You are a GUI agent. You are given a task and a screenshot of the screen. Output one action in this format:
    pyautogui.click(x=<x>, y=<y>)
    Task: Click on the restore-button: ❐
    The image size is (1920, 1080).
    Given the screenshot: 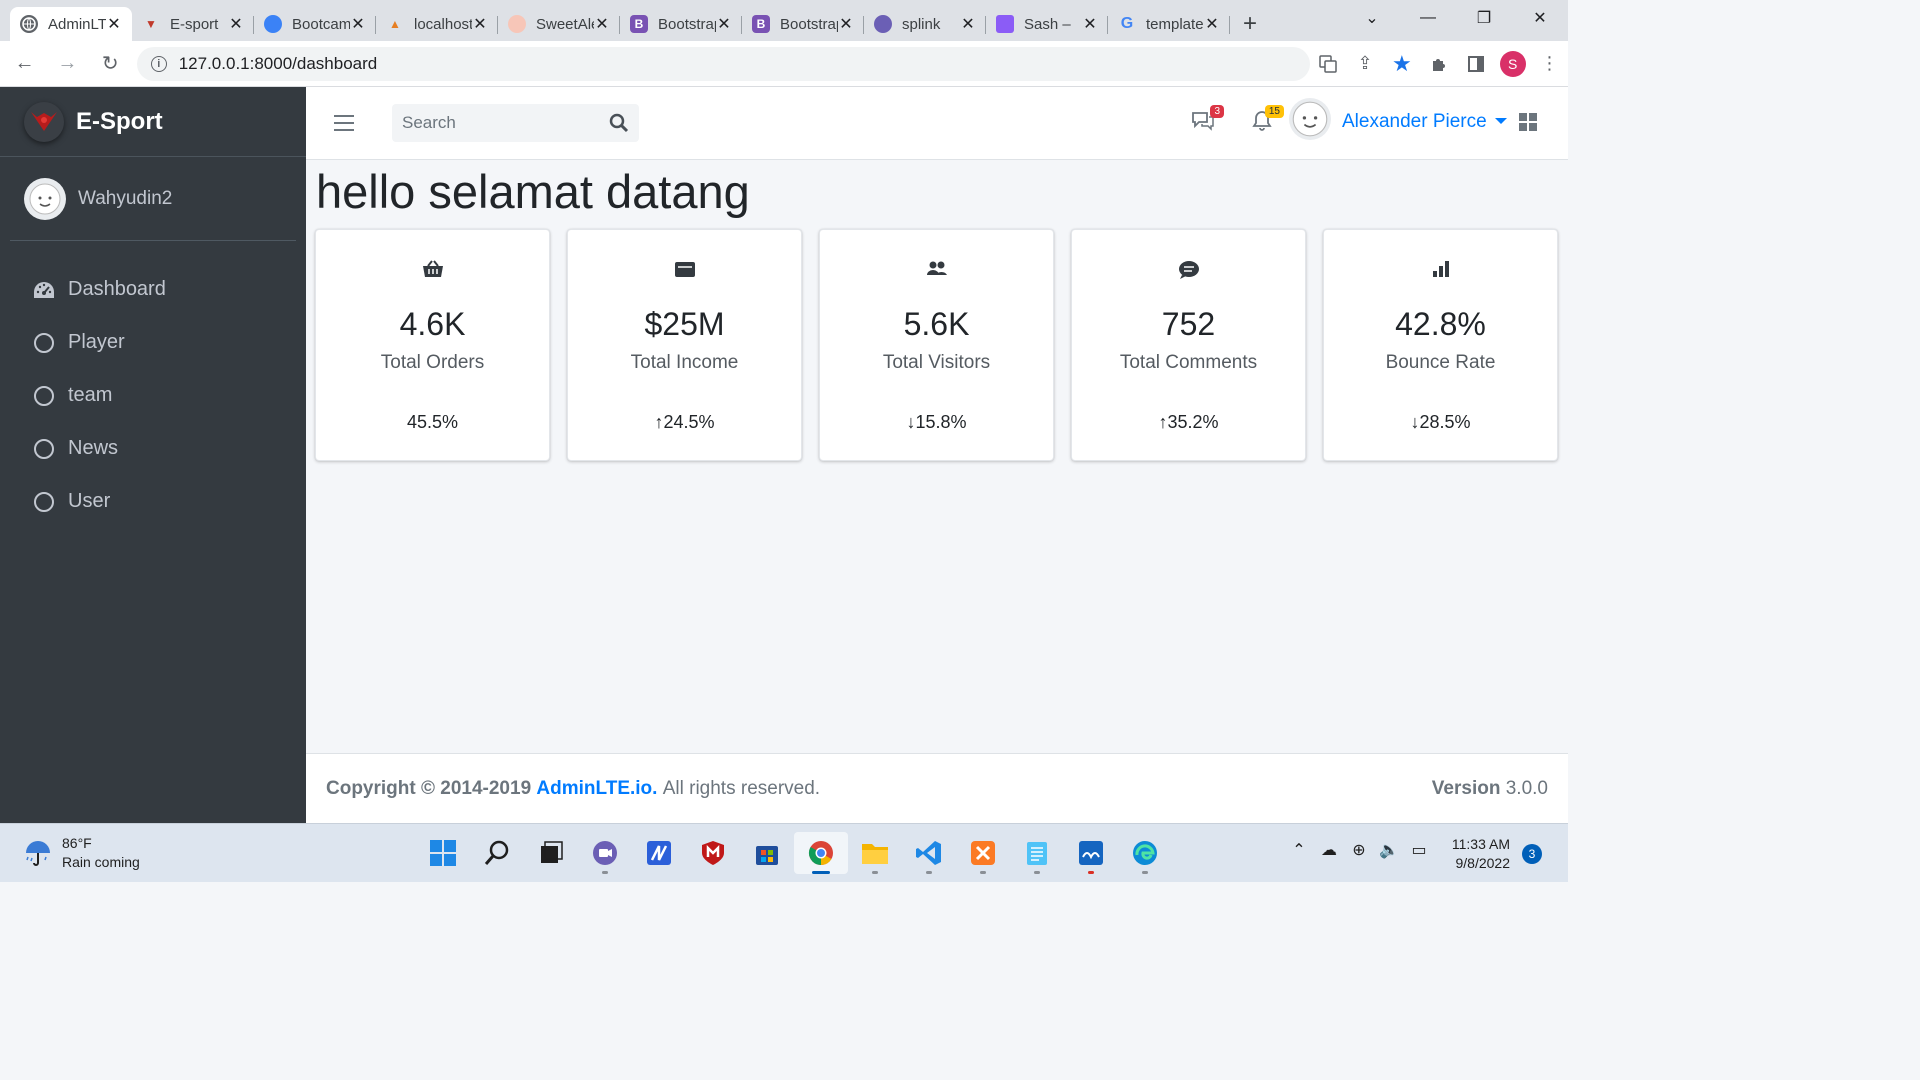 What is the action you would take?
    pyautogui.click(x=1484, y=18)
    